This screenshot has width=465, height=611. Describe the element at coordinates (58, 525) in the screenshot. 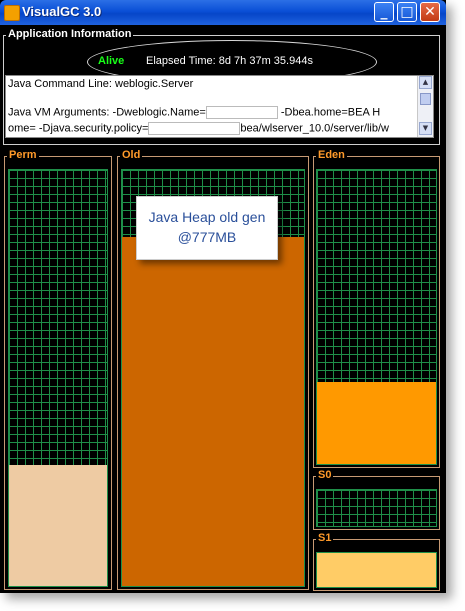

I see `perm-used-fill` at that location.